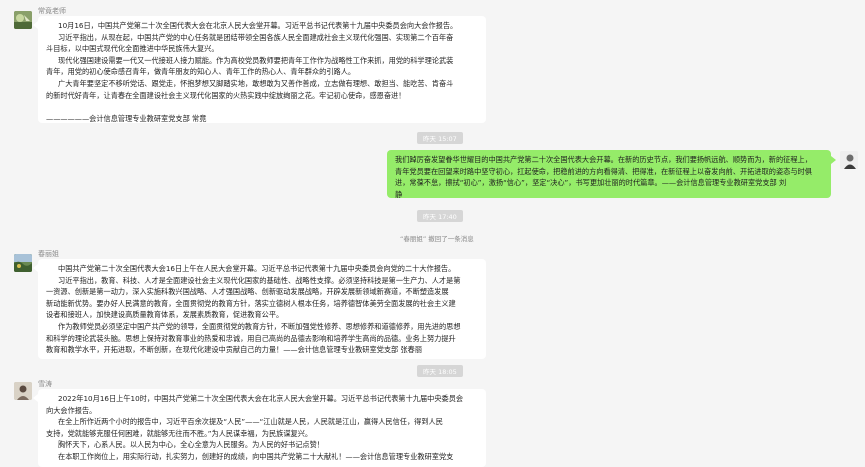  I want to click on sender-name: 春丽姐, so click(48, 254).